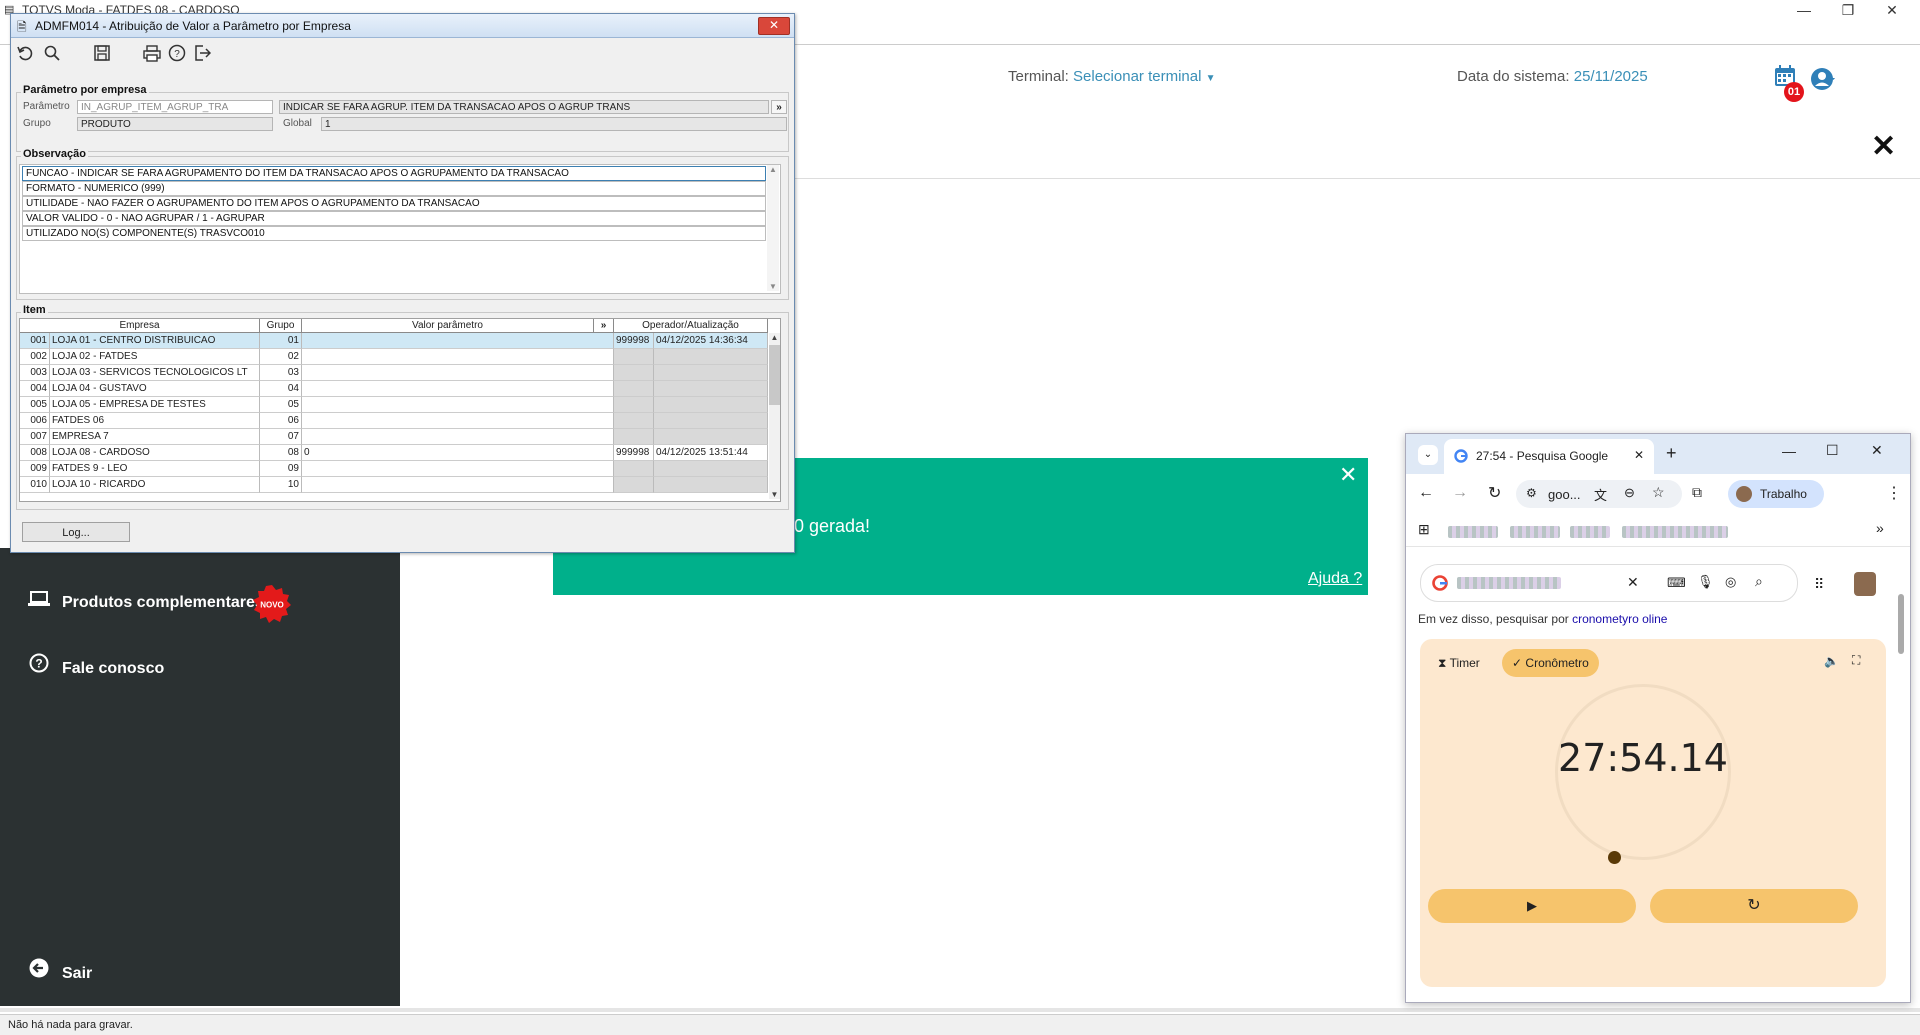 Image resolution: width=1920 pixels, height=1035 pixels. Describe the element at coordinates (1697, 492) in the screenshot. I see `extensions-icon: ⧉` at that location.